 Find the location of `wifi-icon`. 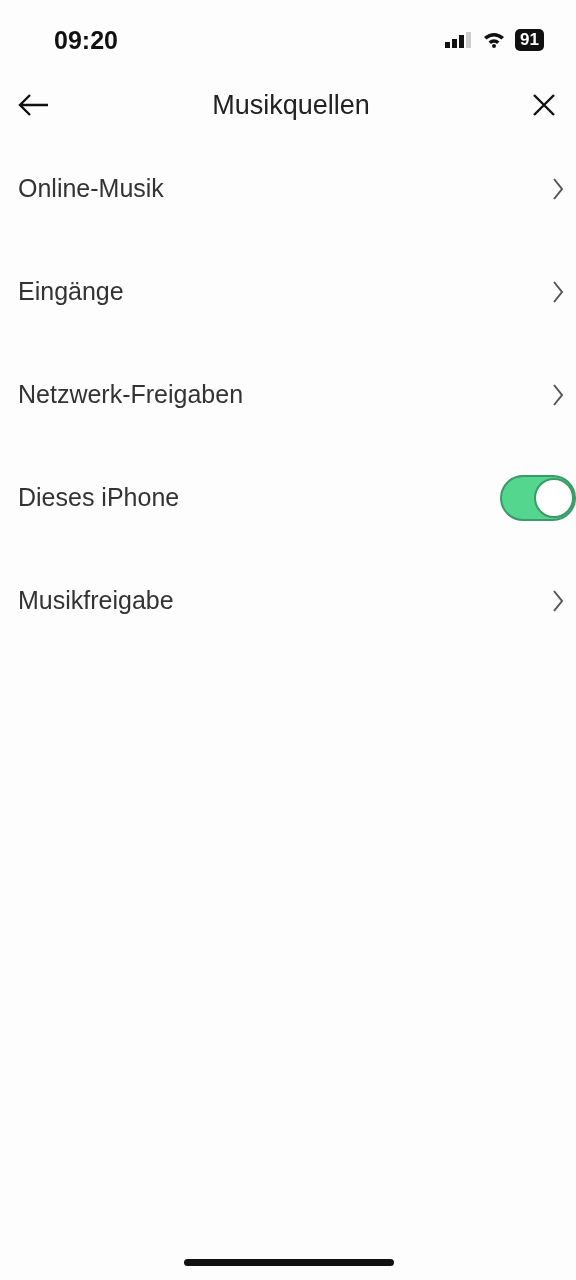

wifi-icon is located at coordinates (494, 40).